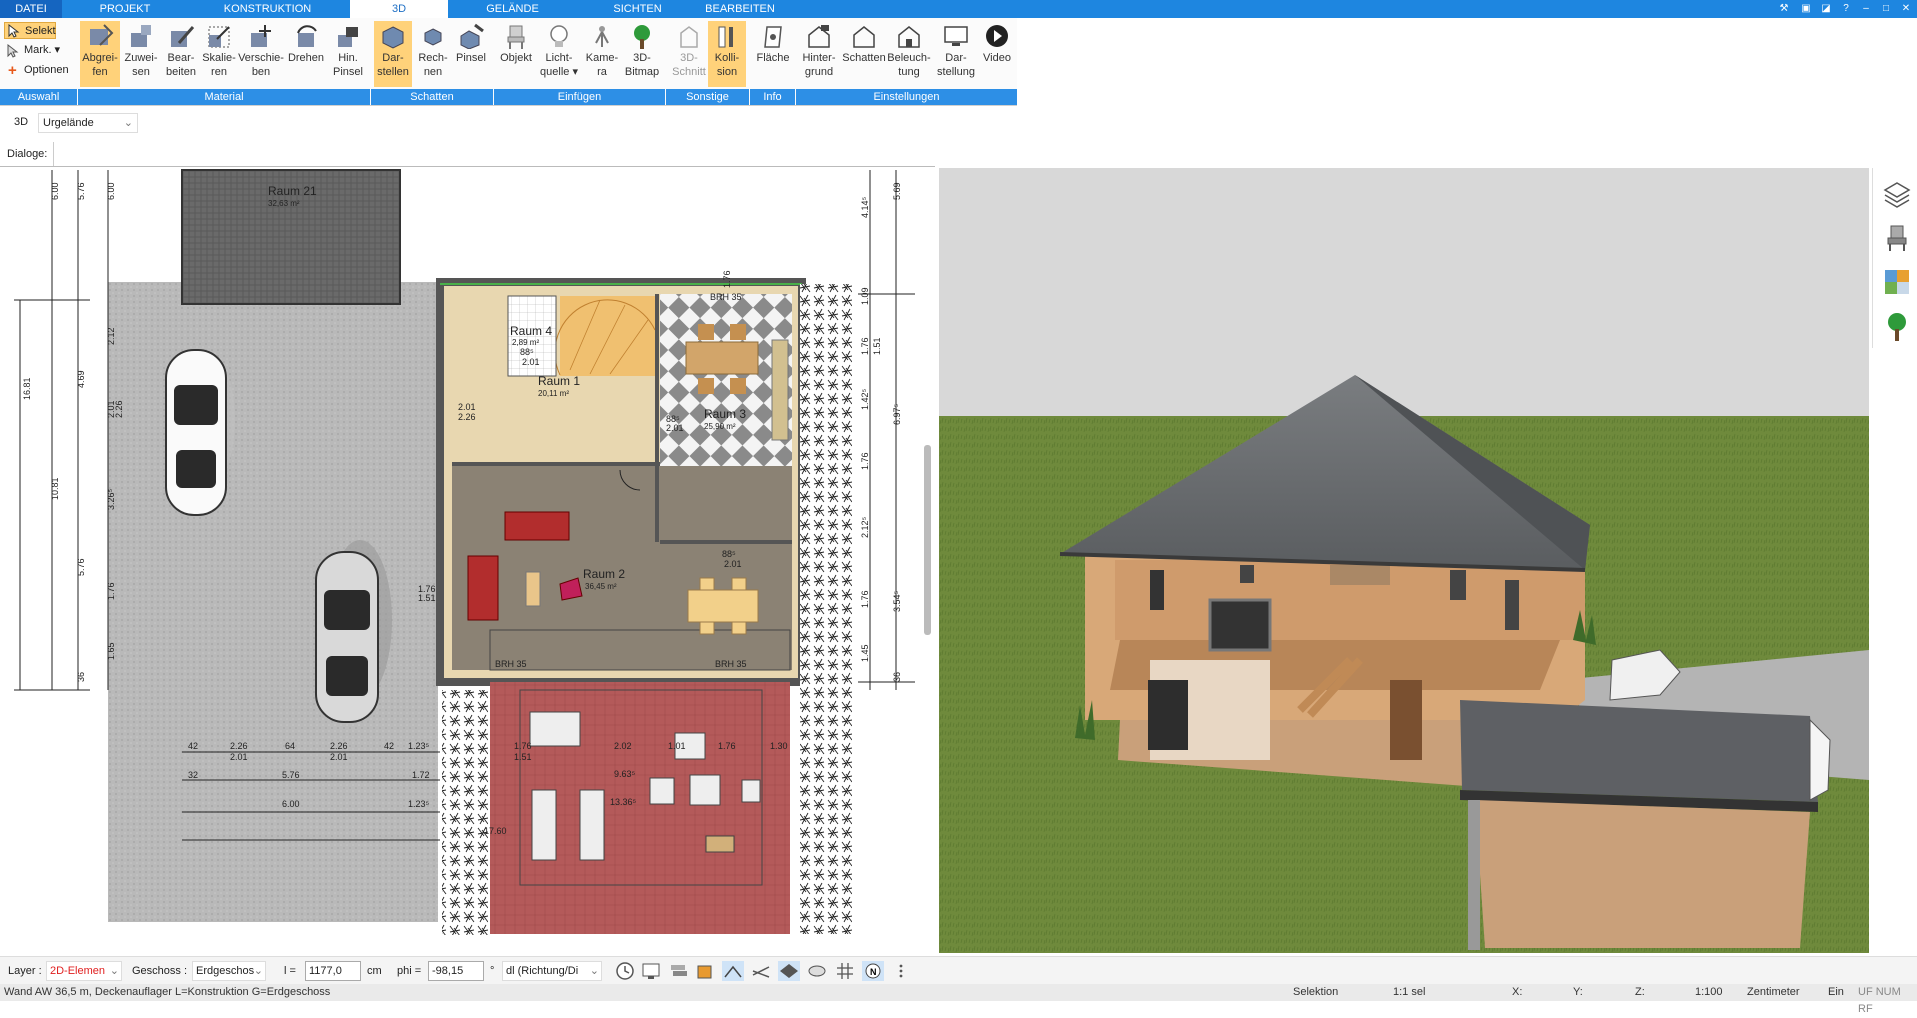  I want to click on dim-misc-8: 88⁵, so click(729, 554).